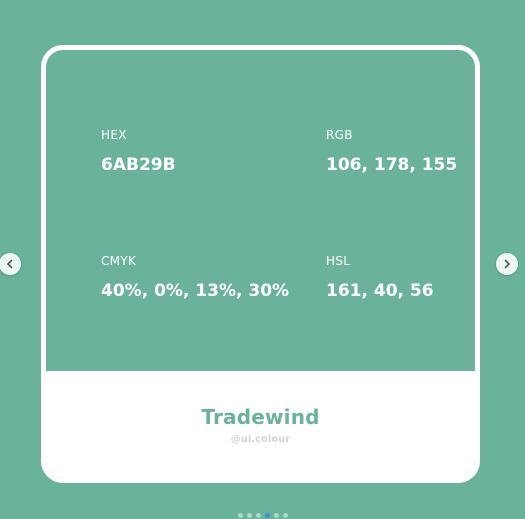 This screenshot has width=525, height=519. Describe the element at coordinates (262, 515) in the screenshot. I see `carousel-indicator` at that location.